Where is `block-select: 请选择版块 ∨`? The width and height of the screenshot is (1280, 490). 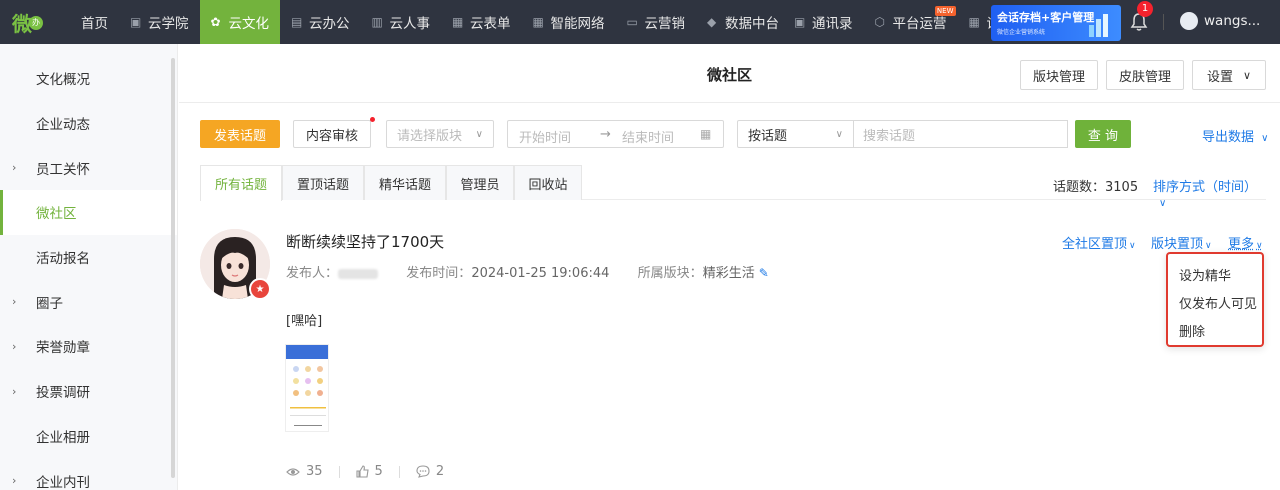
block-select: 请选择版块 ∨ is located at coordinates (440, 134).